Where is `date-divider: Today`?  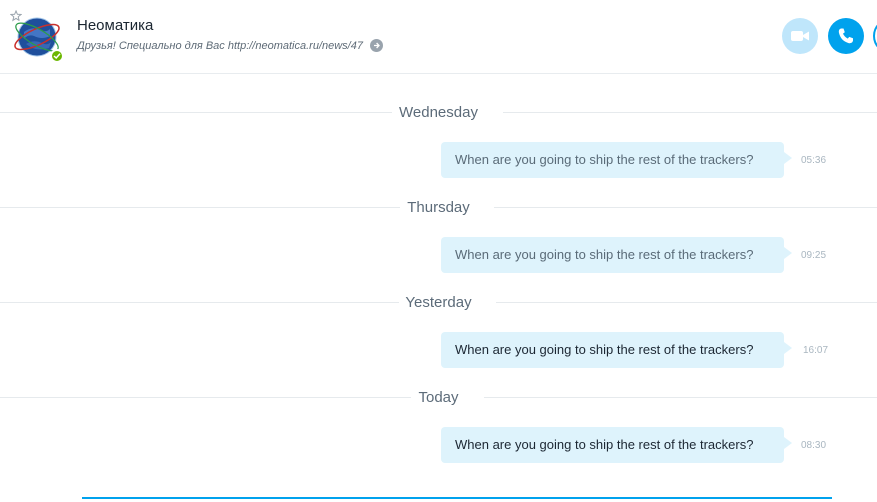 date-divider: Today is located at coordinates (438, 397).